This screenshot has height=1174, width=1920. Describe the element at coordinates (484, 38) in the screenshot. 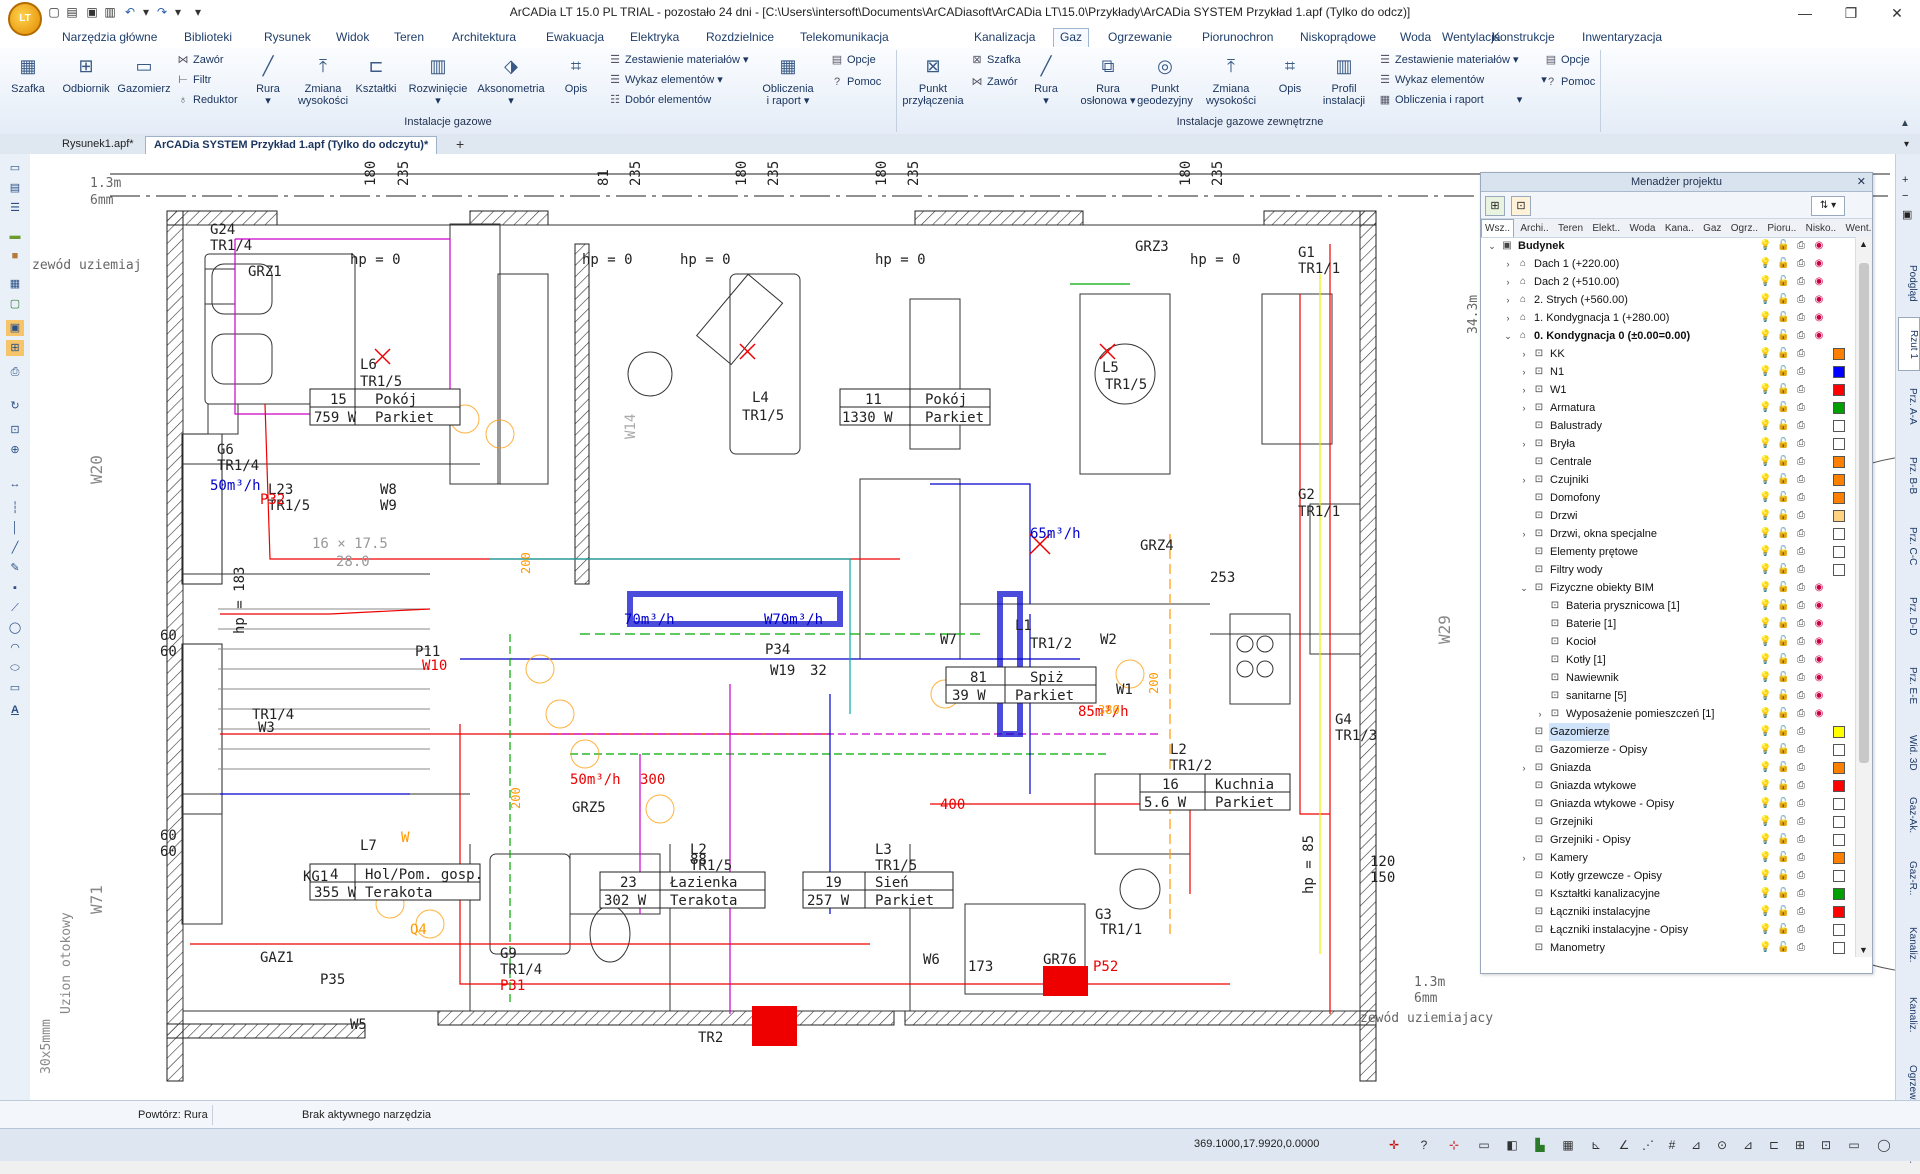

I see `tab-architektura: Architektura` at that location.